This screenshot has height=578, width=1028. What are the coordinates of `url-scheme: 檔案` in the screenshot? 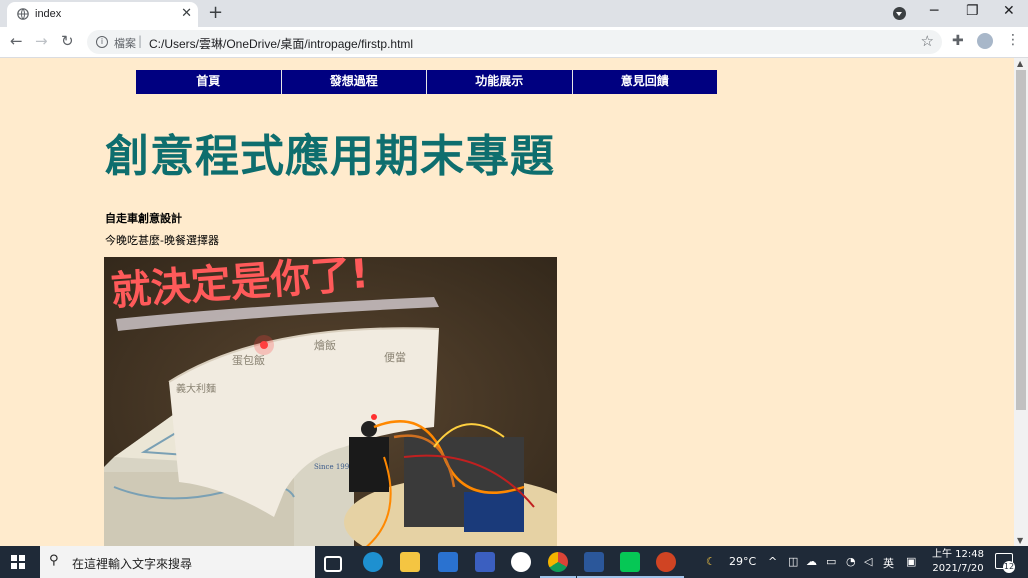 It's located at (125, 43).